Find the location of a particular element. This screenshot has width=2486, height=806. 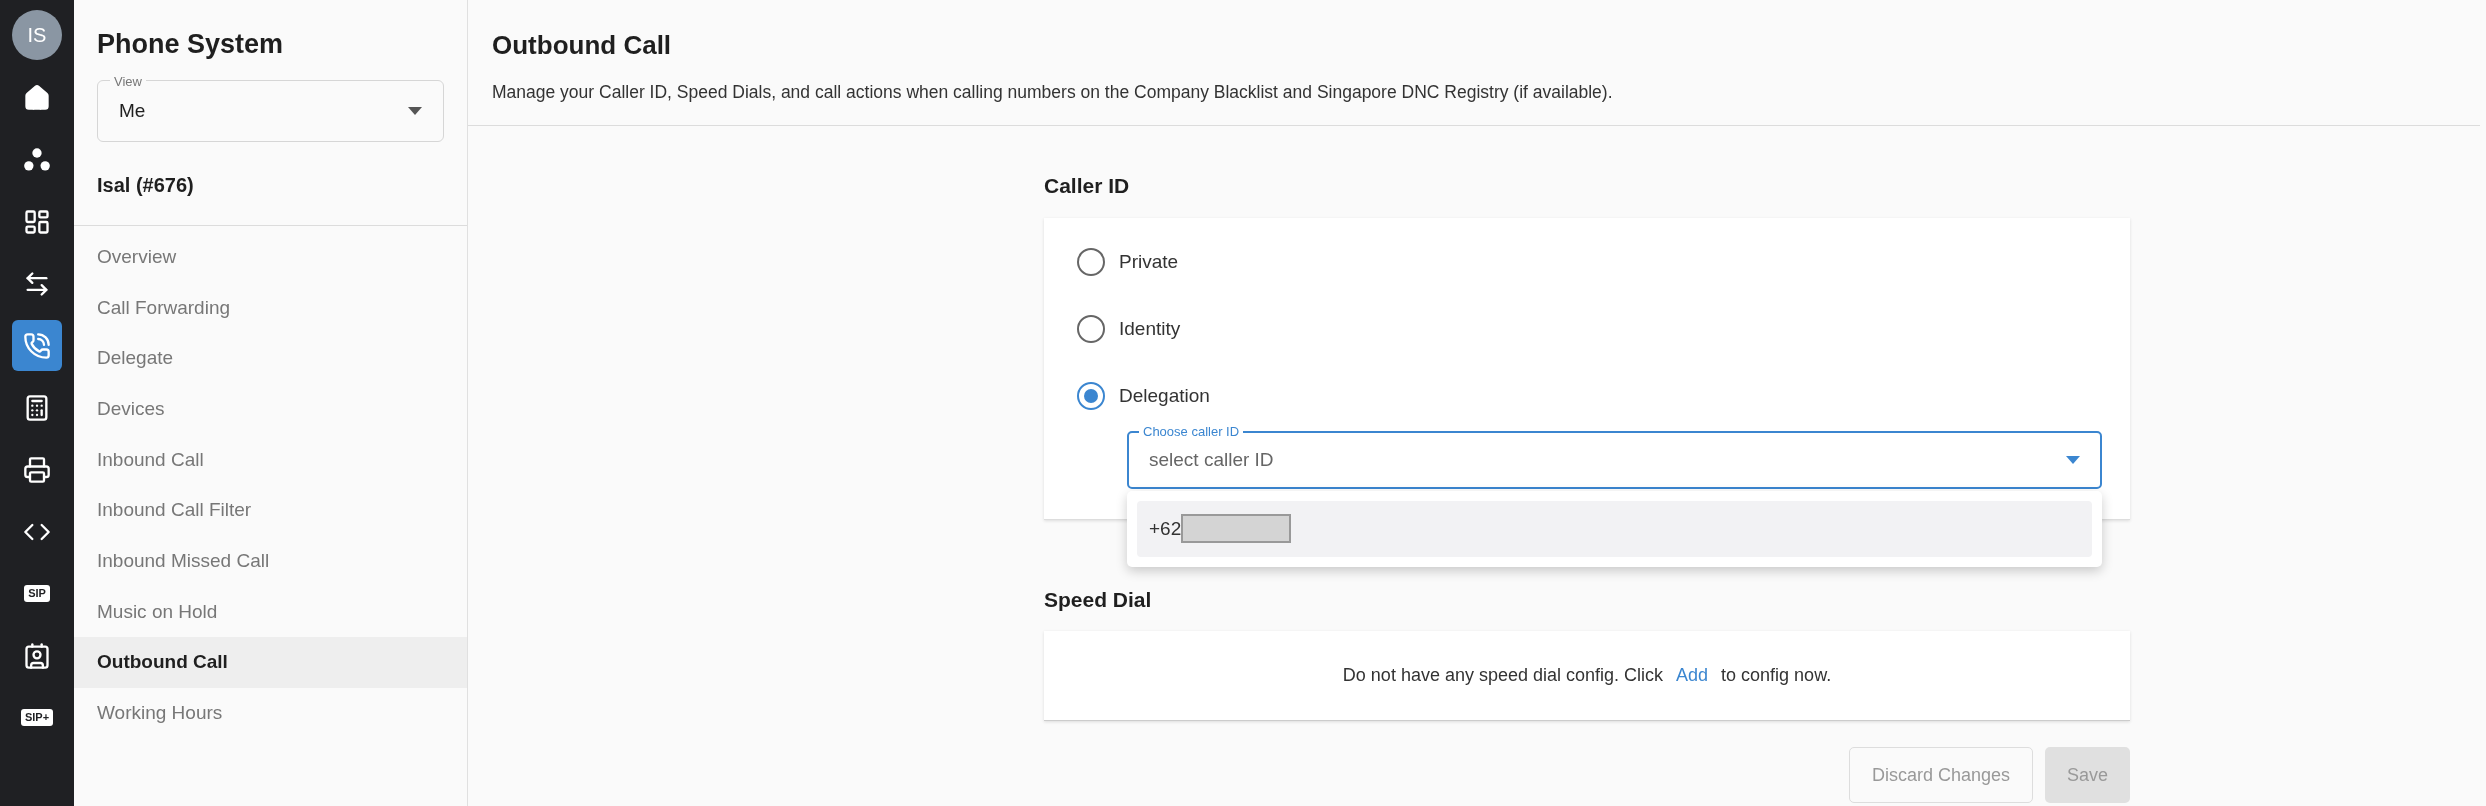

empty-message: to config now. is located at coordinates (1776, 676).